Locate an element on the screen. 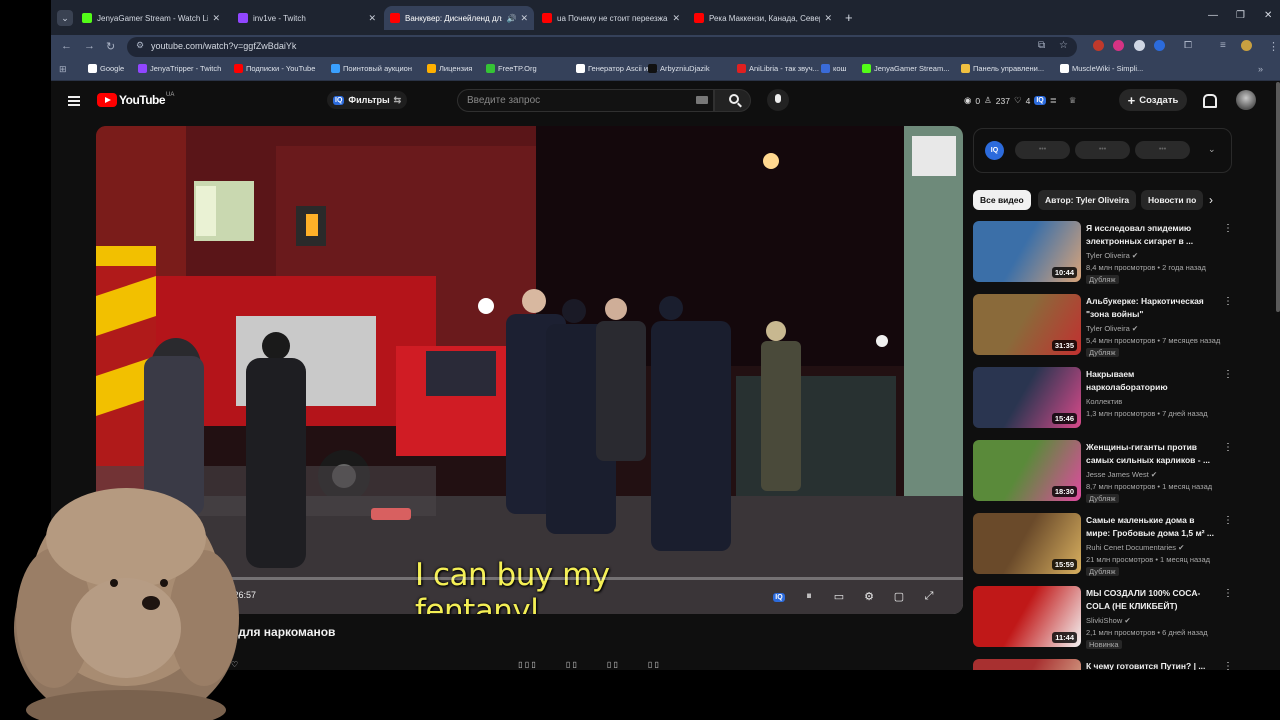  iq-logo-icon: IQ is located at coordinates (994, 150).